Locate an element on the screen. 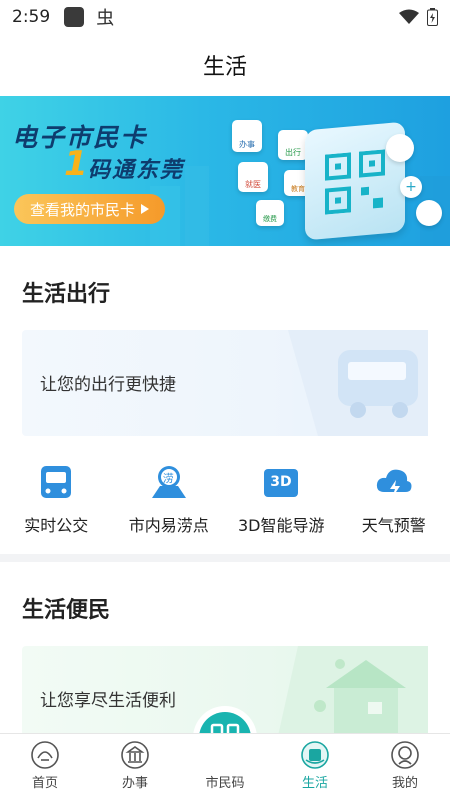 The width and height of the screenshot is (450, 797). 3d-guide-icon: 3D is located at coordinates (281, 483).